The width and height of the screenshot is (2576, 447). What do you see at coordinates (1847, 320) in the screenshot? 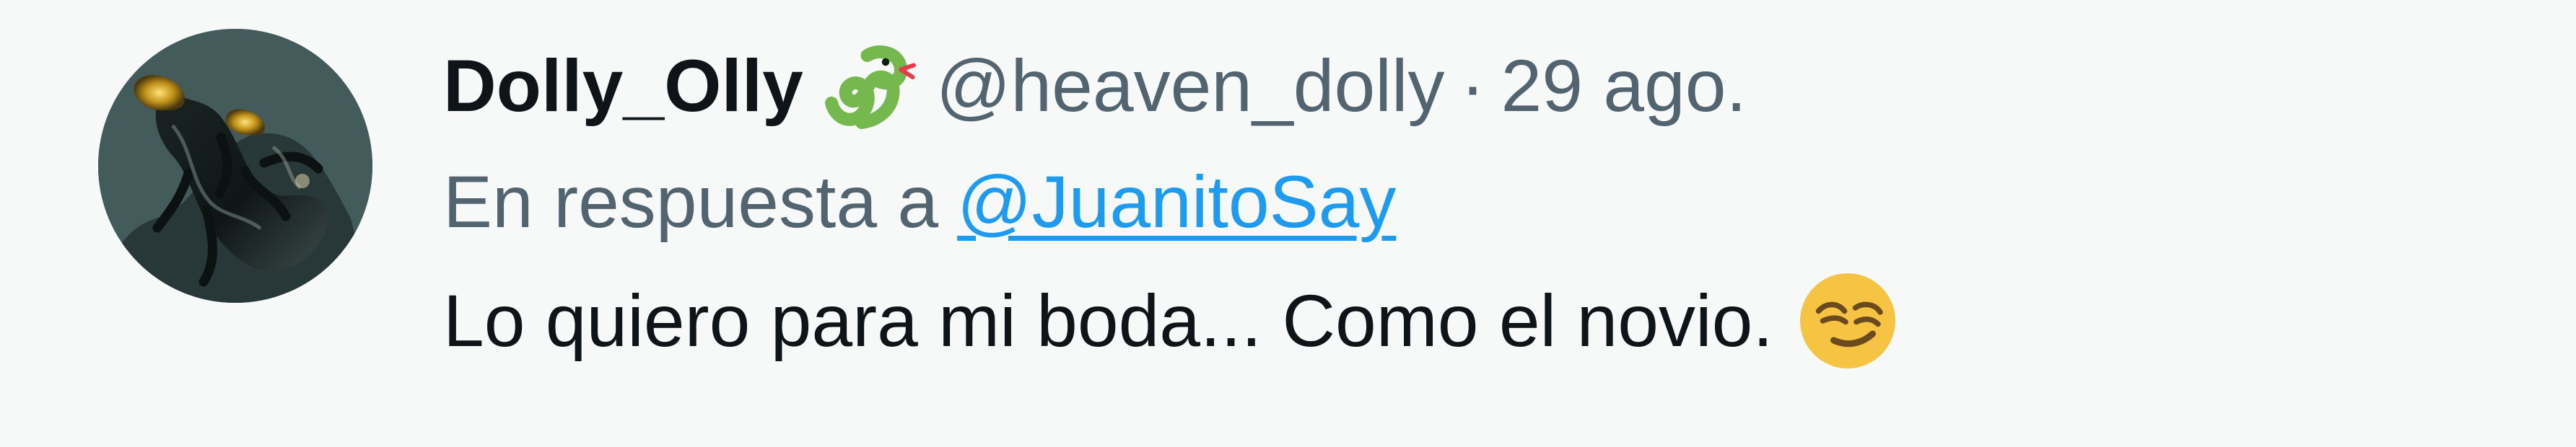
I see `smirk-icon` at bounding box center [1847, 320].